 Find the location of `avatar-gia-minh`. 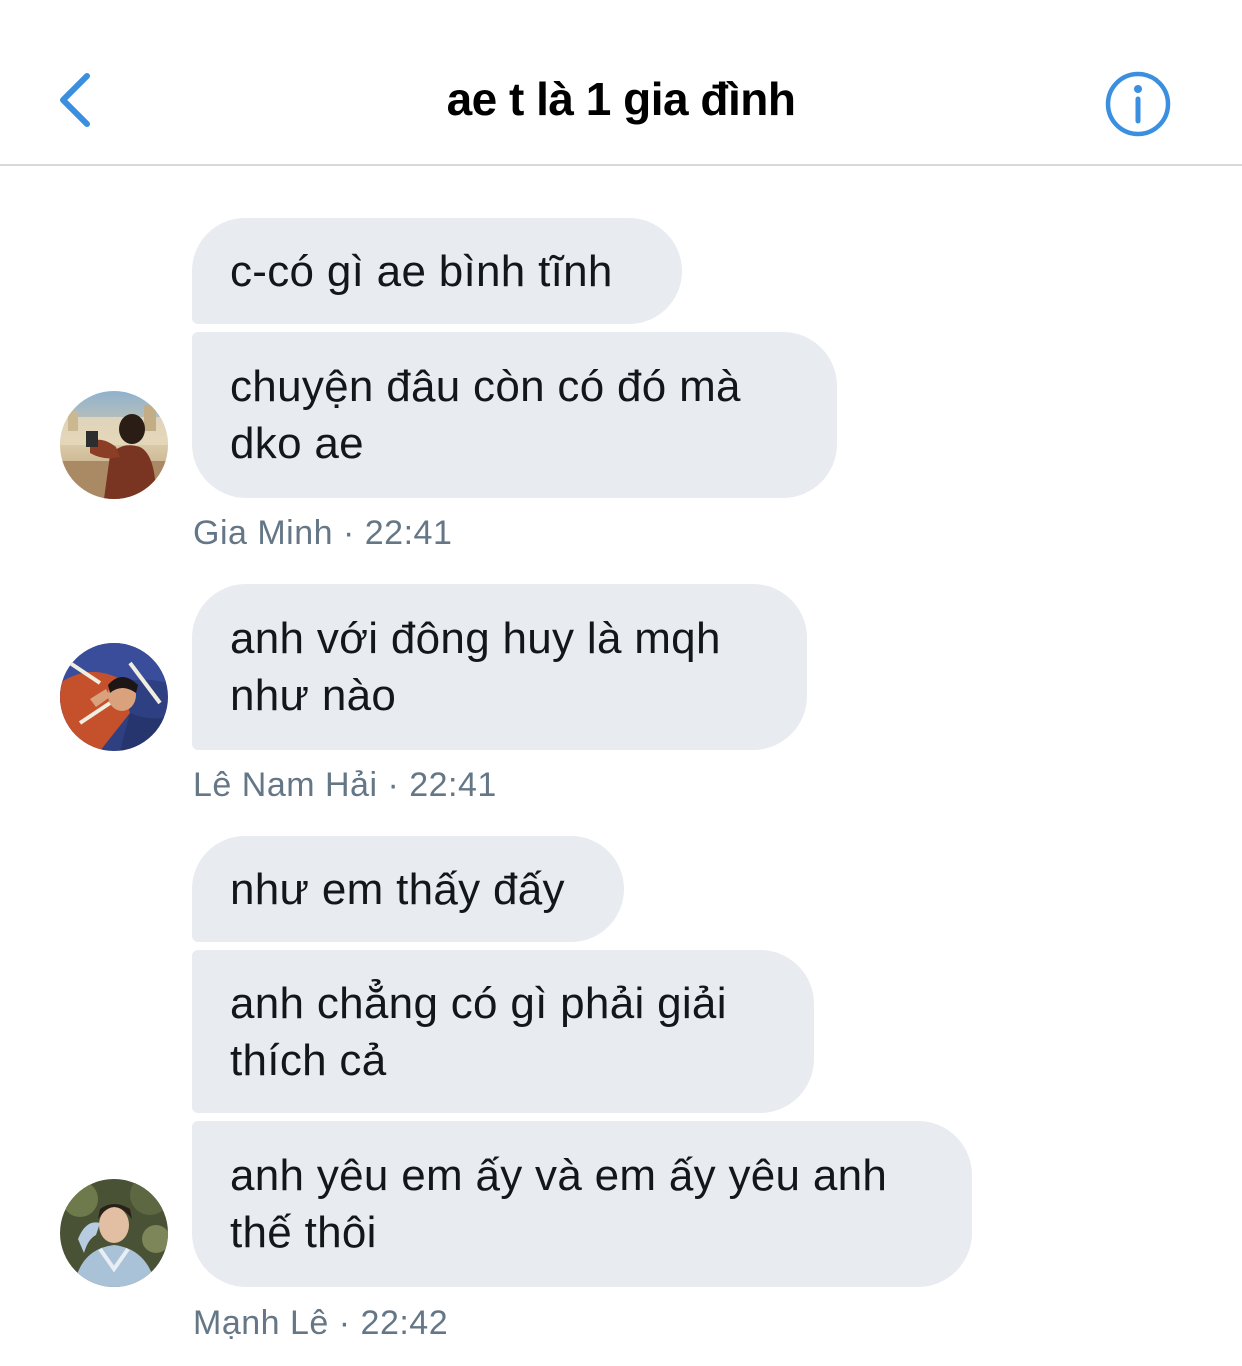

avatar-gia-minh is located at coordinates (114, 445).